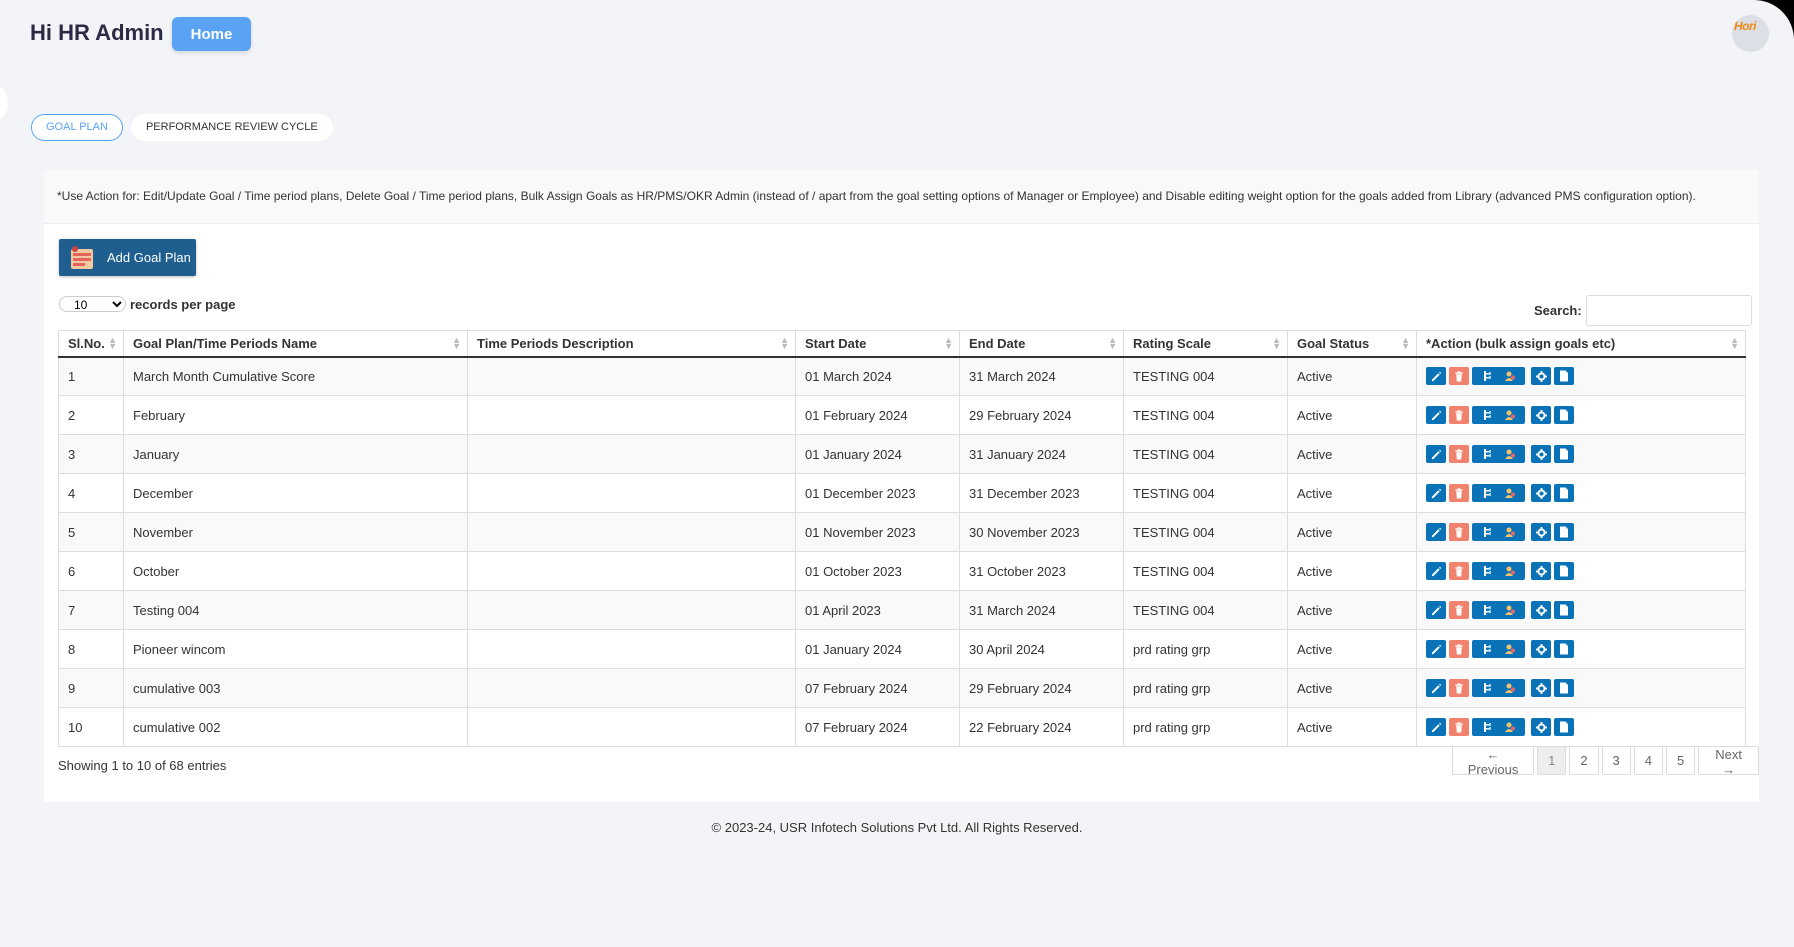 The image size is (1794, 947). What do you see at coordinates (91, 415) in the screenshot?
I see `cell-sl-no: 2` at bounding box center [91, 415].